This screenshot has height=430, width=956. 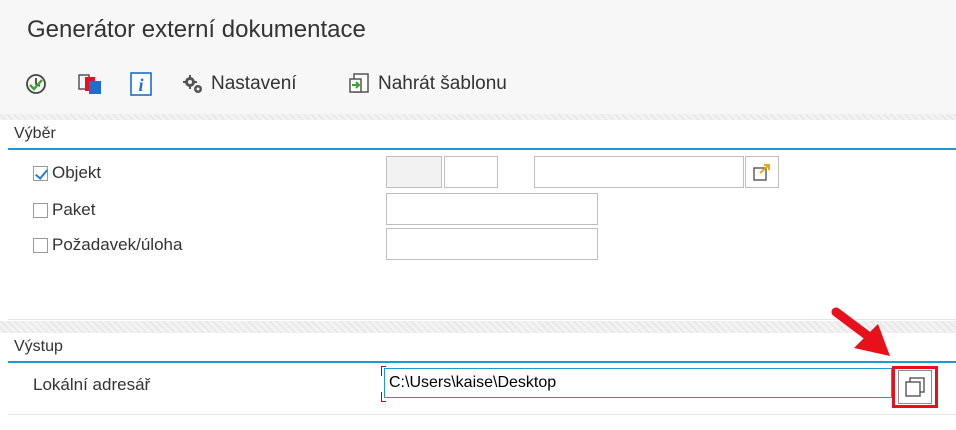 I want to click on svg-text: i, so click(x=140, y=85).